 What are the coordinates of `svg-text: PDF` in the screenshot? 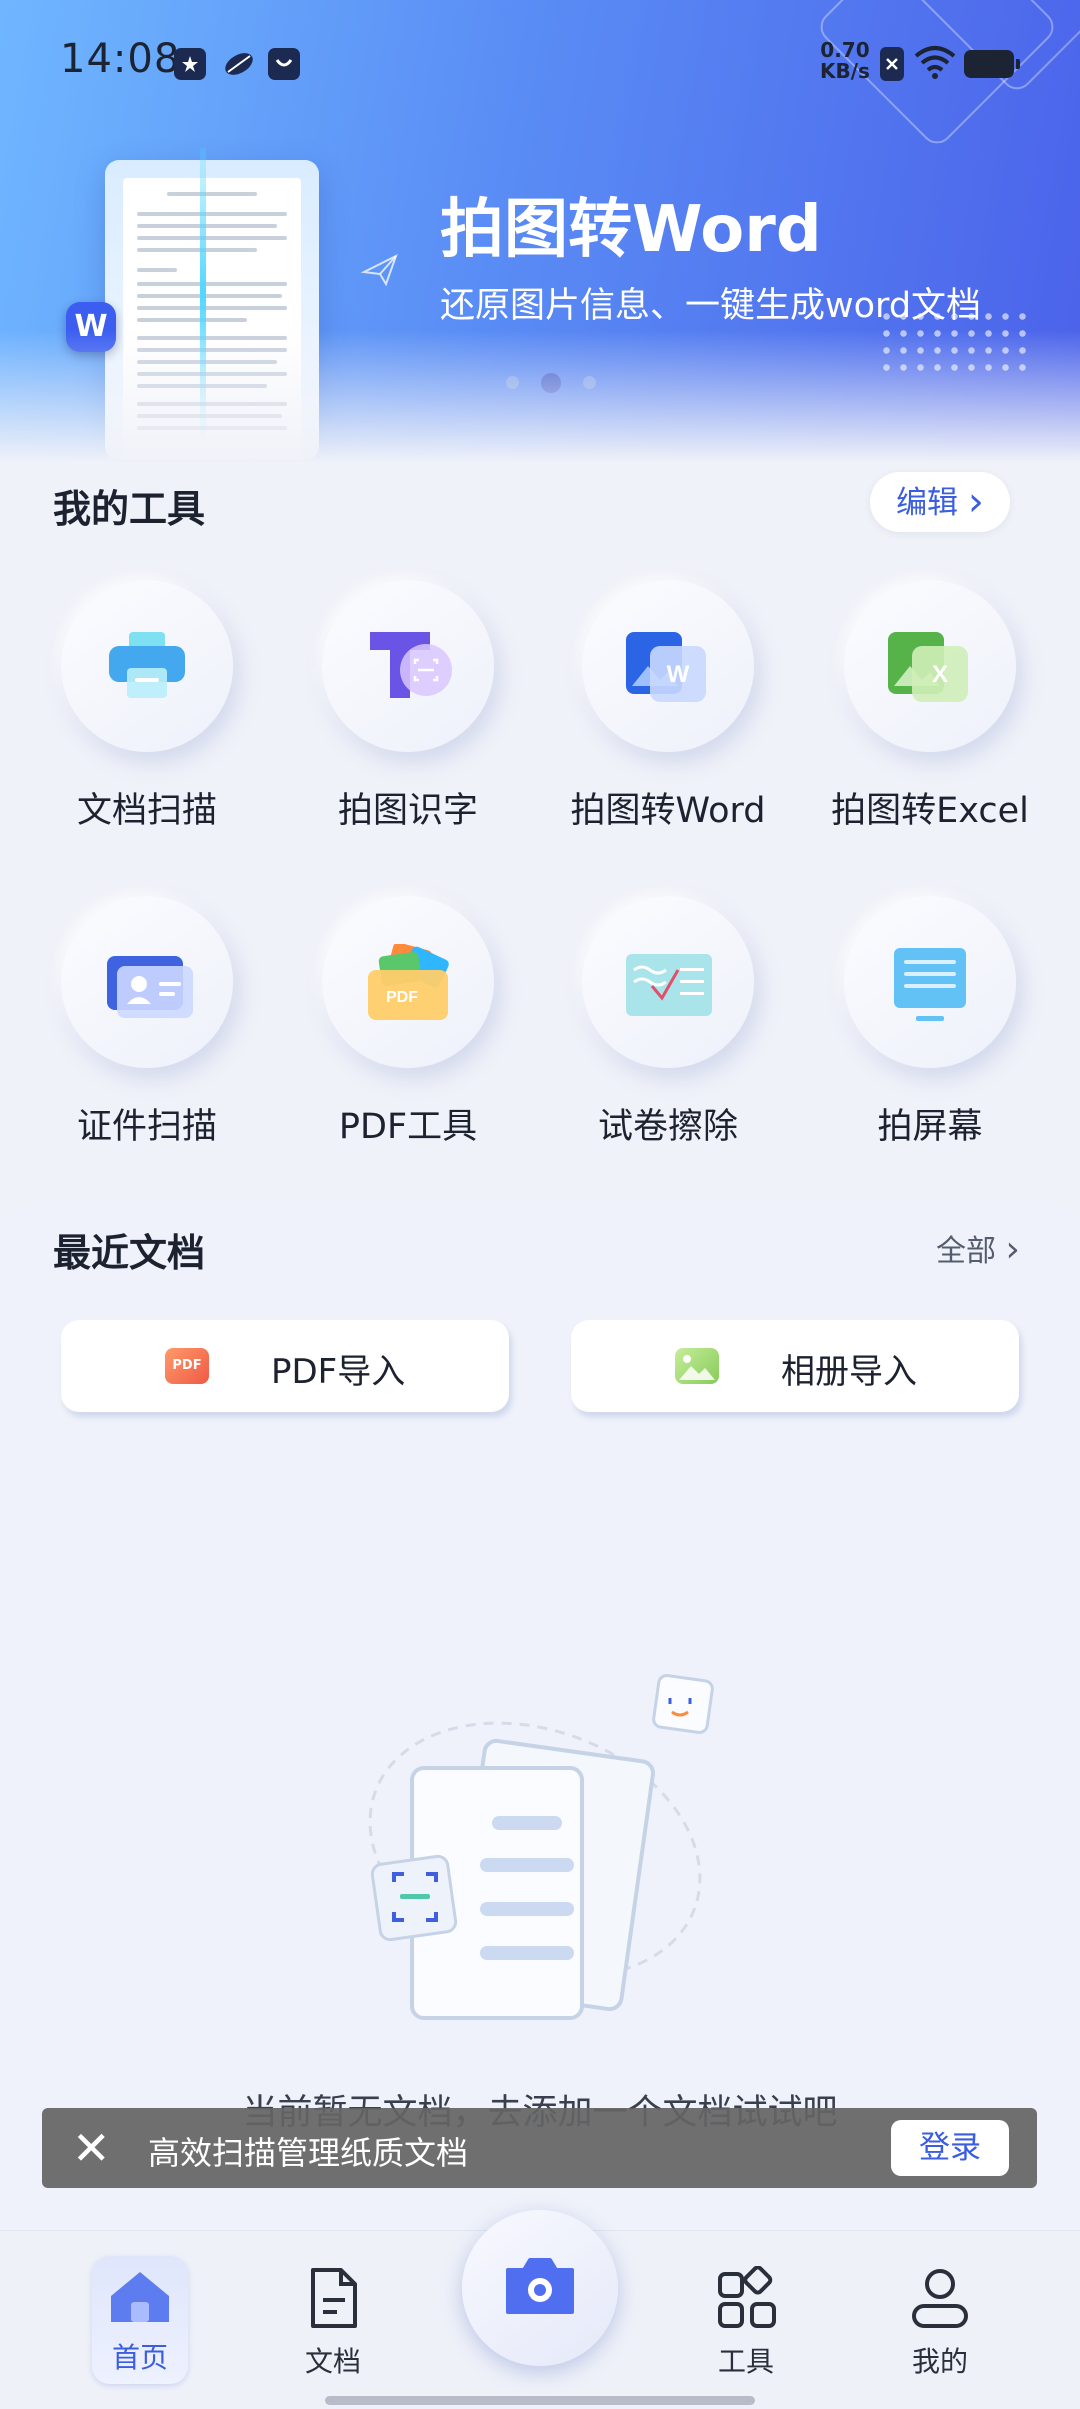 It's located at (402, 997).